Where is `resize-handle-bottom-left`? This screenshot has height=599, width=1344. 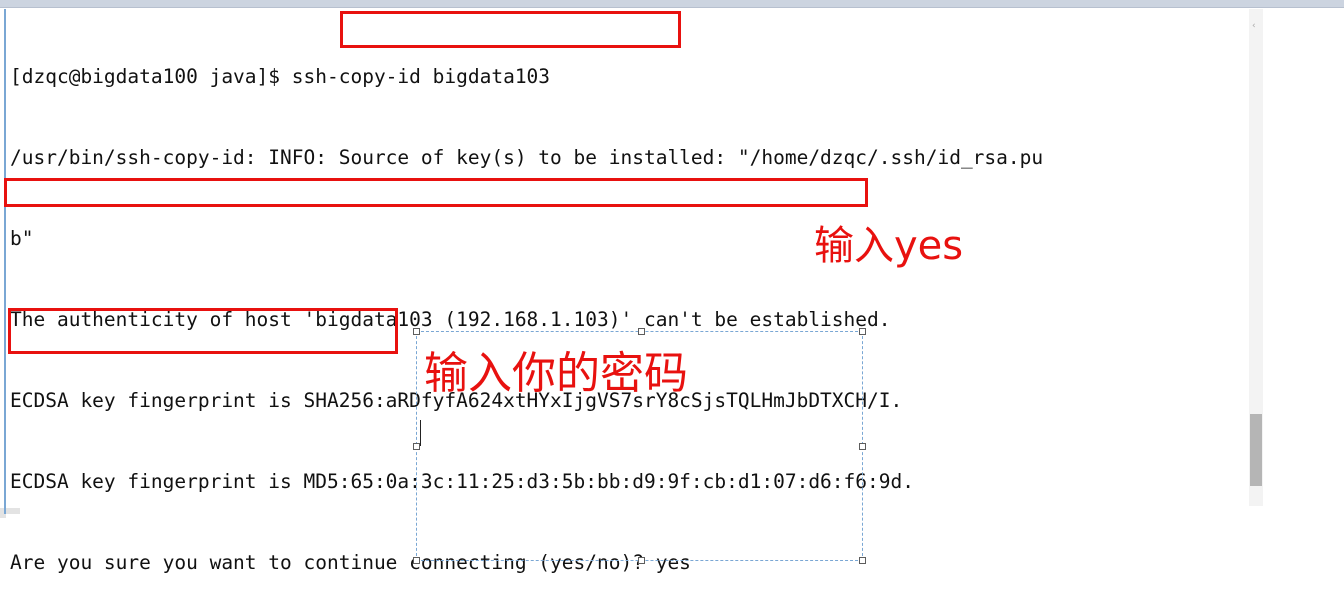 resize-handle-bottom-left is located at coordinates (416, 560).